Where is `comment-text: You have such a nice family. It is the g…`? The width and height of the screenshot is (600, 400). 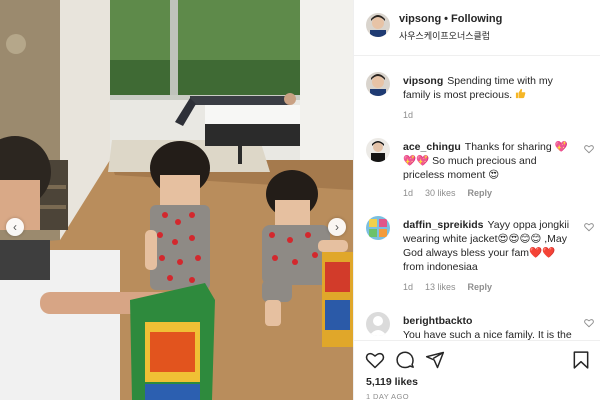 comment-text: You have such a nice family. It is the g… is located at coordinates (487, 334).